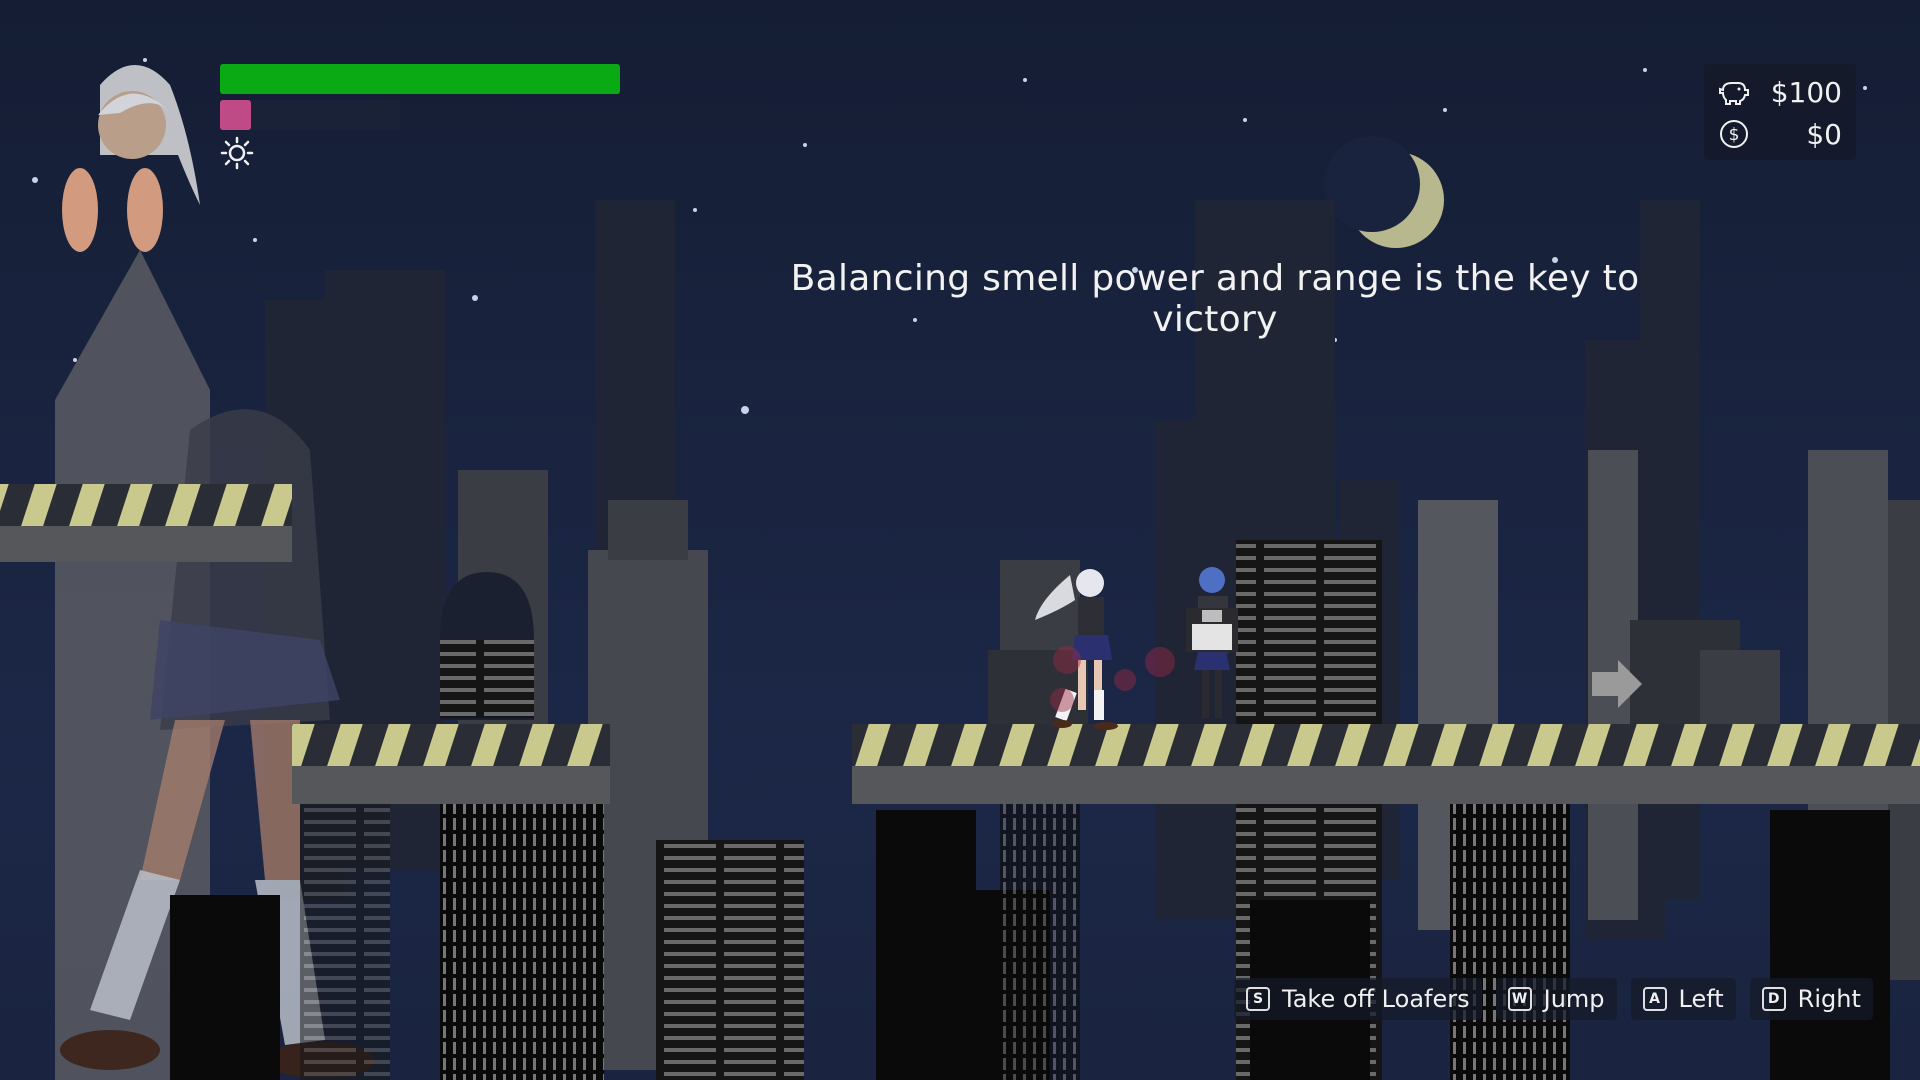 The image size is (1920, 1080). I want to click on cash-row: $ $0, so click(1780, 134).